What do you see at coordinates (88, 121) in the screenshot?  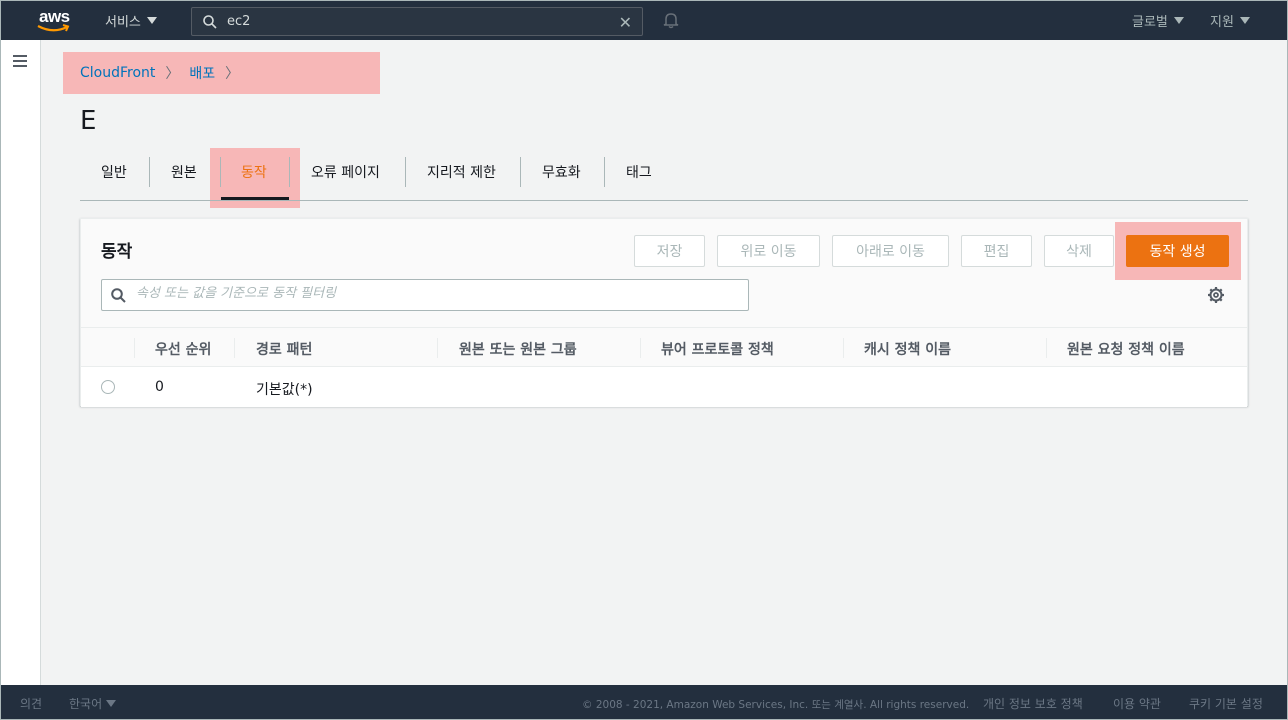 I see `page-title: E` at bounding box center [88, 121].